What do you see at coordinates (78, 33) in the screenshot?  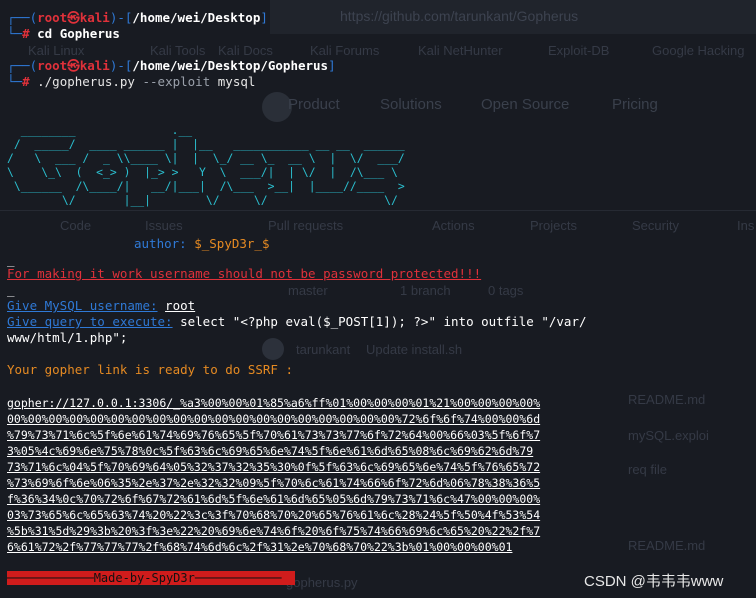 I see `command-text: cd Gopherus` at bounding box center [78, 33].